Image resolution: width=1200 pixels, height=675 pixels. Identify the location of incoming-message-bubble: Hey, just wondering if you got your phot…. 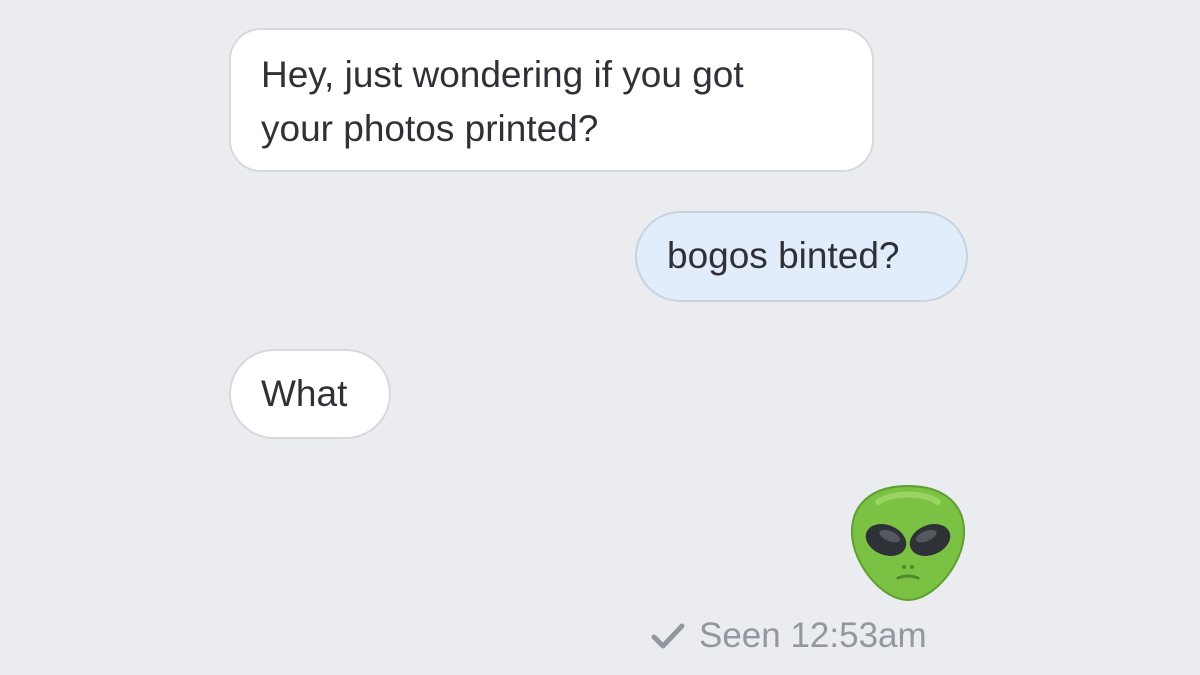
(551, 100).